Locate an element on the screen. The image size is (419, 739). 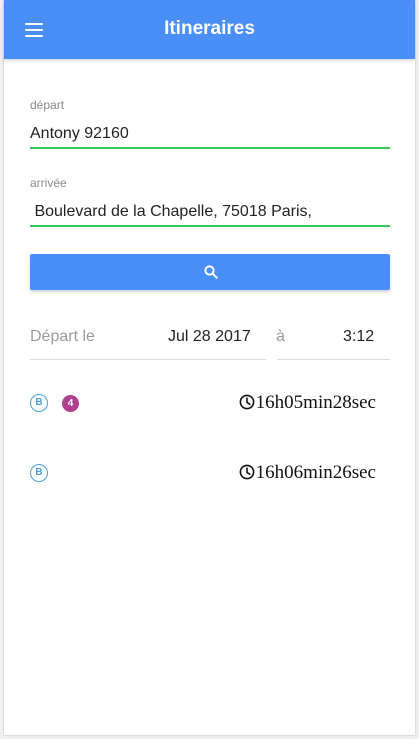
line-4-badge: 4 is located at coordinates (70, 403).